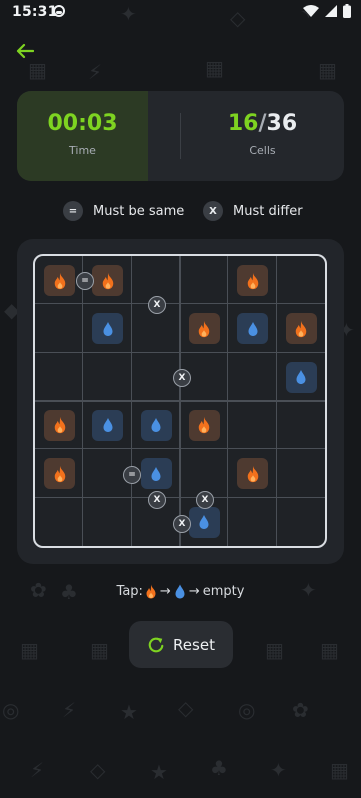 The width and height of the screenshot is (361, 798). Describe the element at coordinates (180, 13) in the screenshot. I see `status-bar: 15:31` at that location.